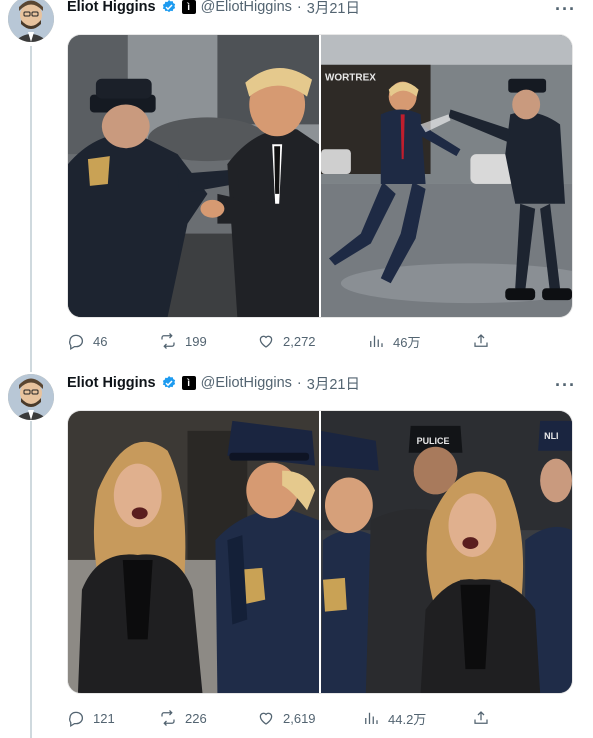 This screenshot has height=738, width=593. What do you see at coordinates (183, 718) in the screenshot?
I see `retweet-button: 226` at bounding box center [183, 718].